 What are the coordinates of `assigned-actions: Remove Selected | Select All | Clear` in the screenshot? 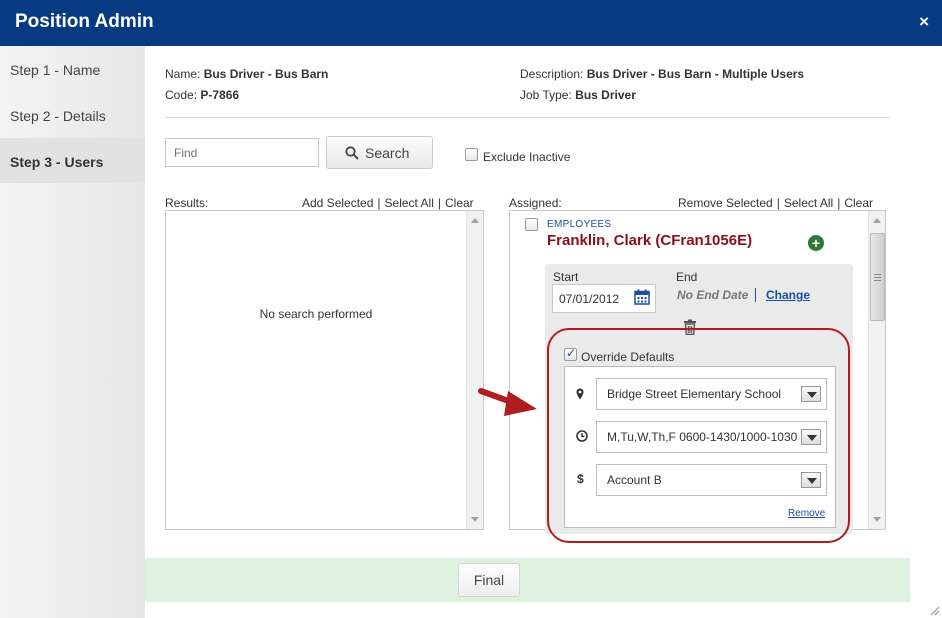 It's located at (776, 203).